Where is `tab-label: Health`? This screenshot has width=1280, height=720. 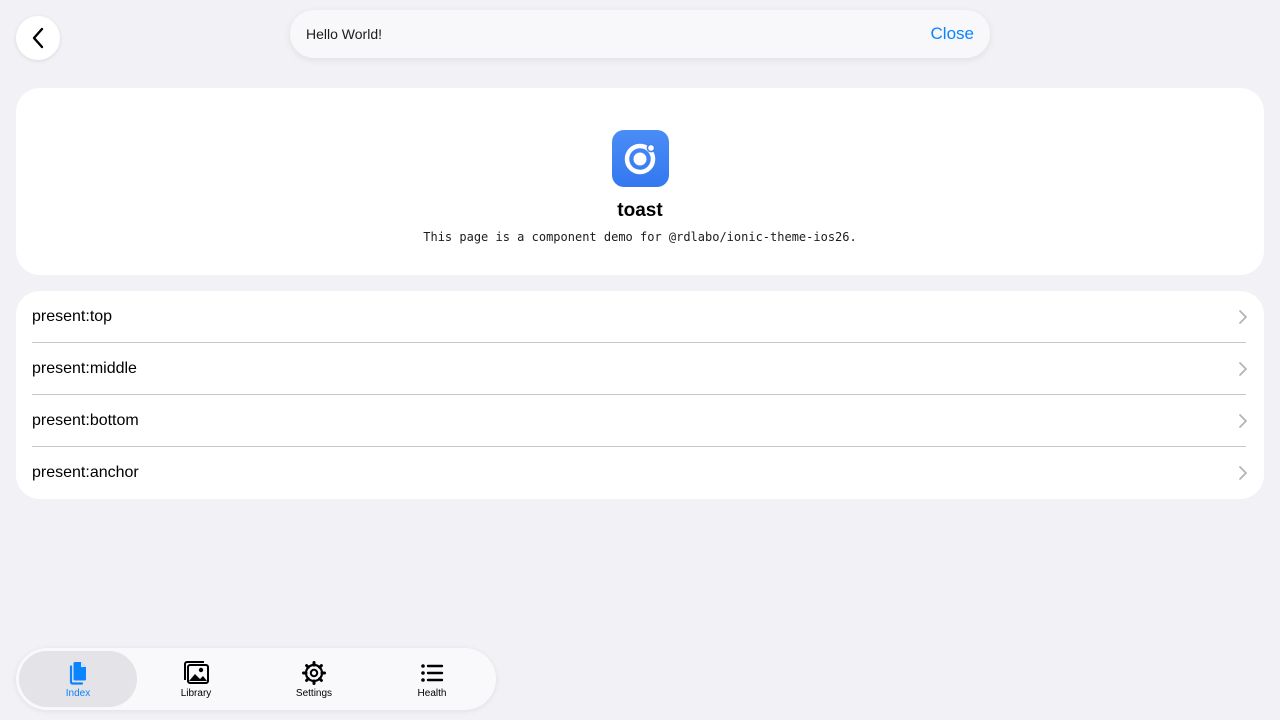
tab-label: Health is located at coordinates (432, 693).